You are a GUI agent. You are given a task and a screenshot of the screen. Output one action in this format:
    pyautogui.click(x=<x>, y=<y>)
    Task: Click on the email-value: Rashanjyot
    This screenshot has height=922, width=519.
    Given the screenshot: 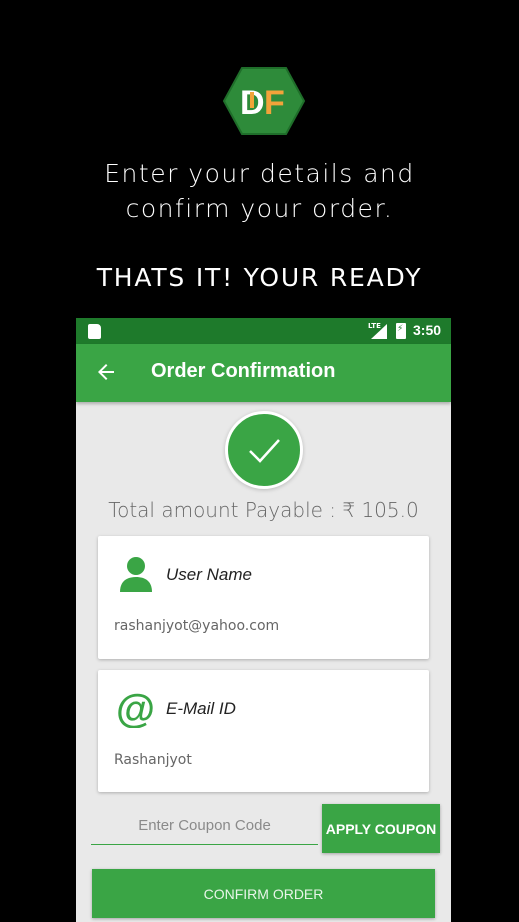 What is the action you would take?
    pyautogui.click(x=153, y=760)
    